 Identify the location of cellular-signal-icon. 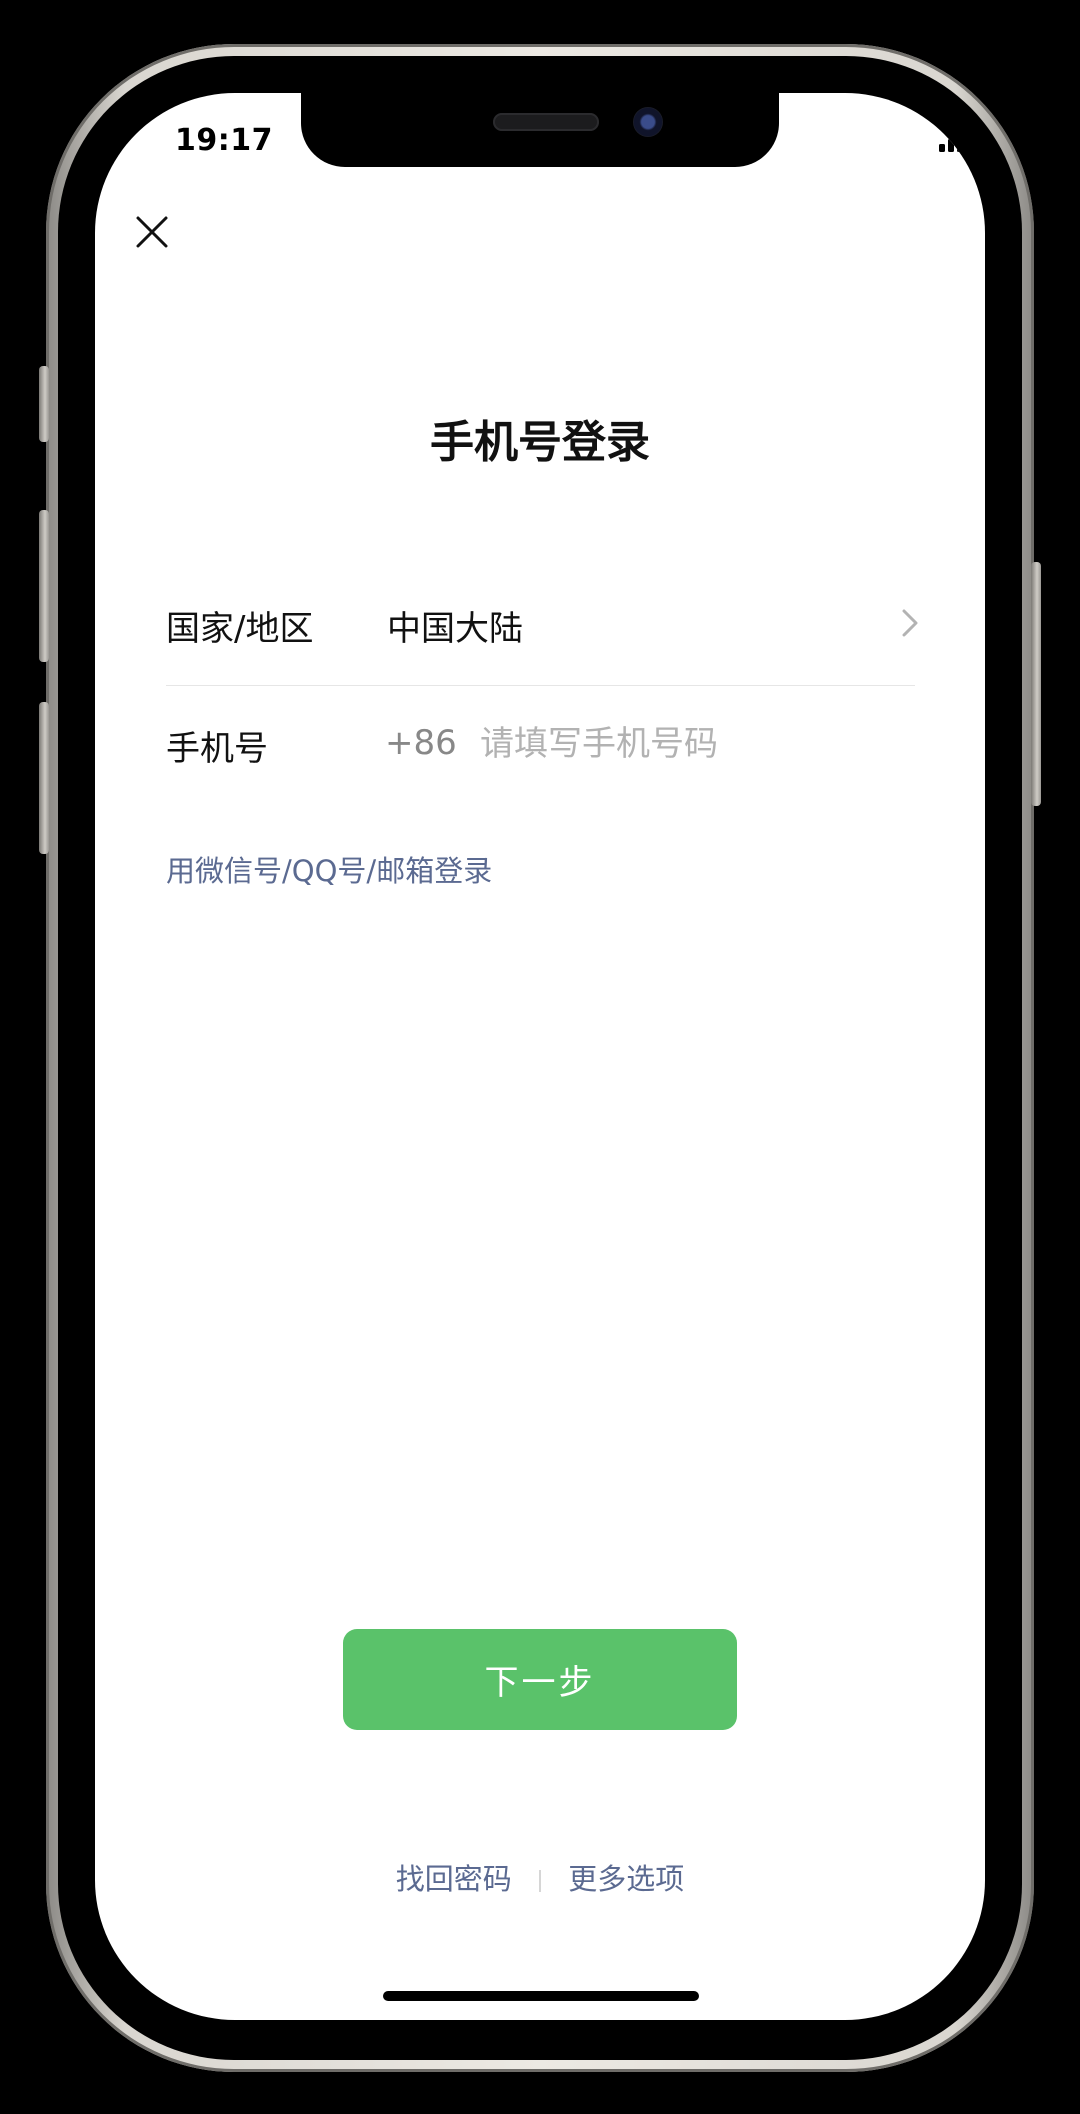
(955, 140).